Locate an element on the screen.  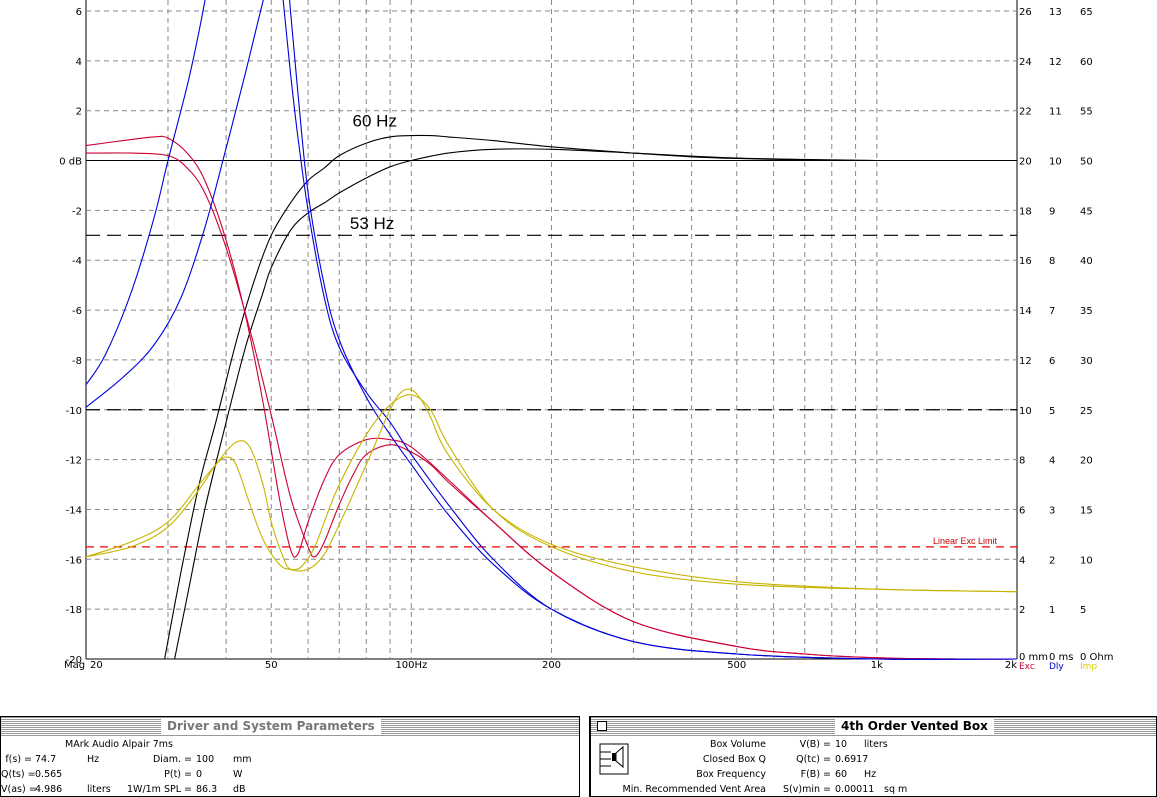
right-axis-tick-exc: 20 is located at coordinates (1025, 162).